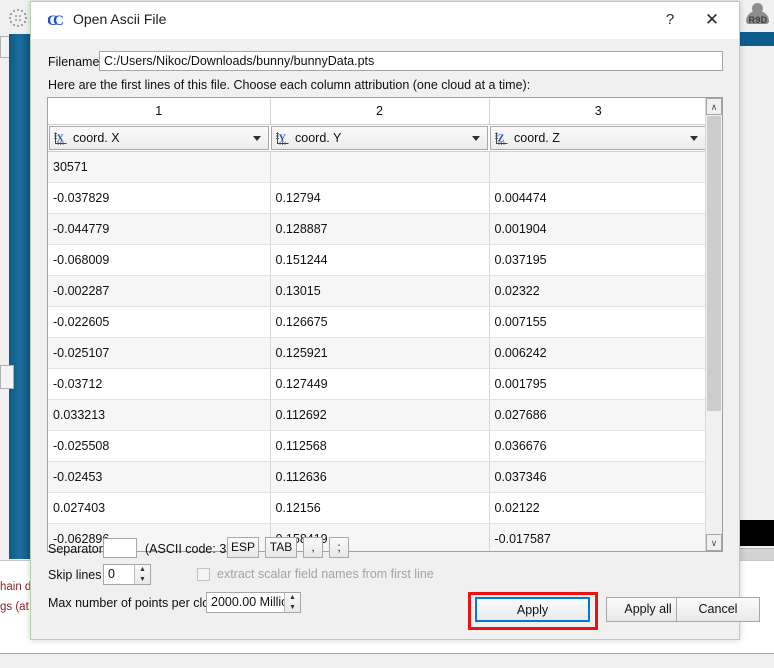  Describe the element at coordinates (598, 198) in the screenshot. I see `table-cell: 0.004474` at that location.